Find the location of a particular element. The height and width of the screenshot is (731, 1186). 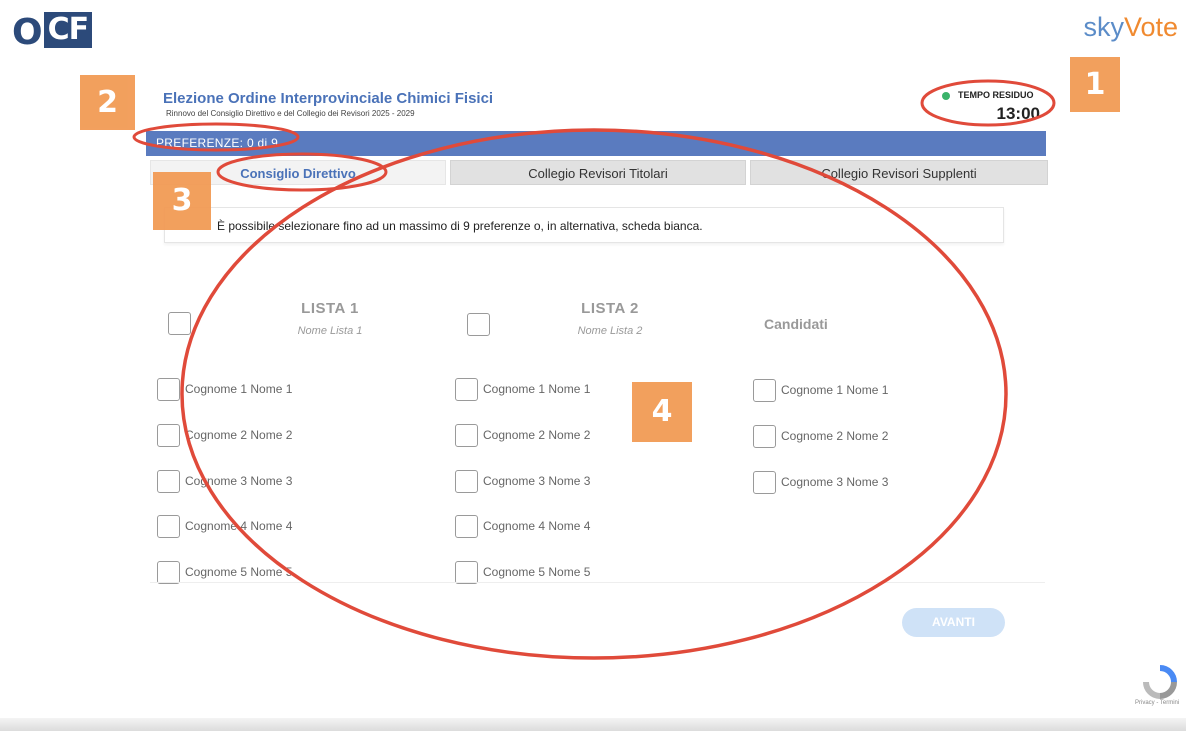

ocf-logo: O CF is located at coordinates (52, 32).